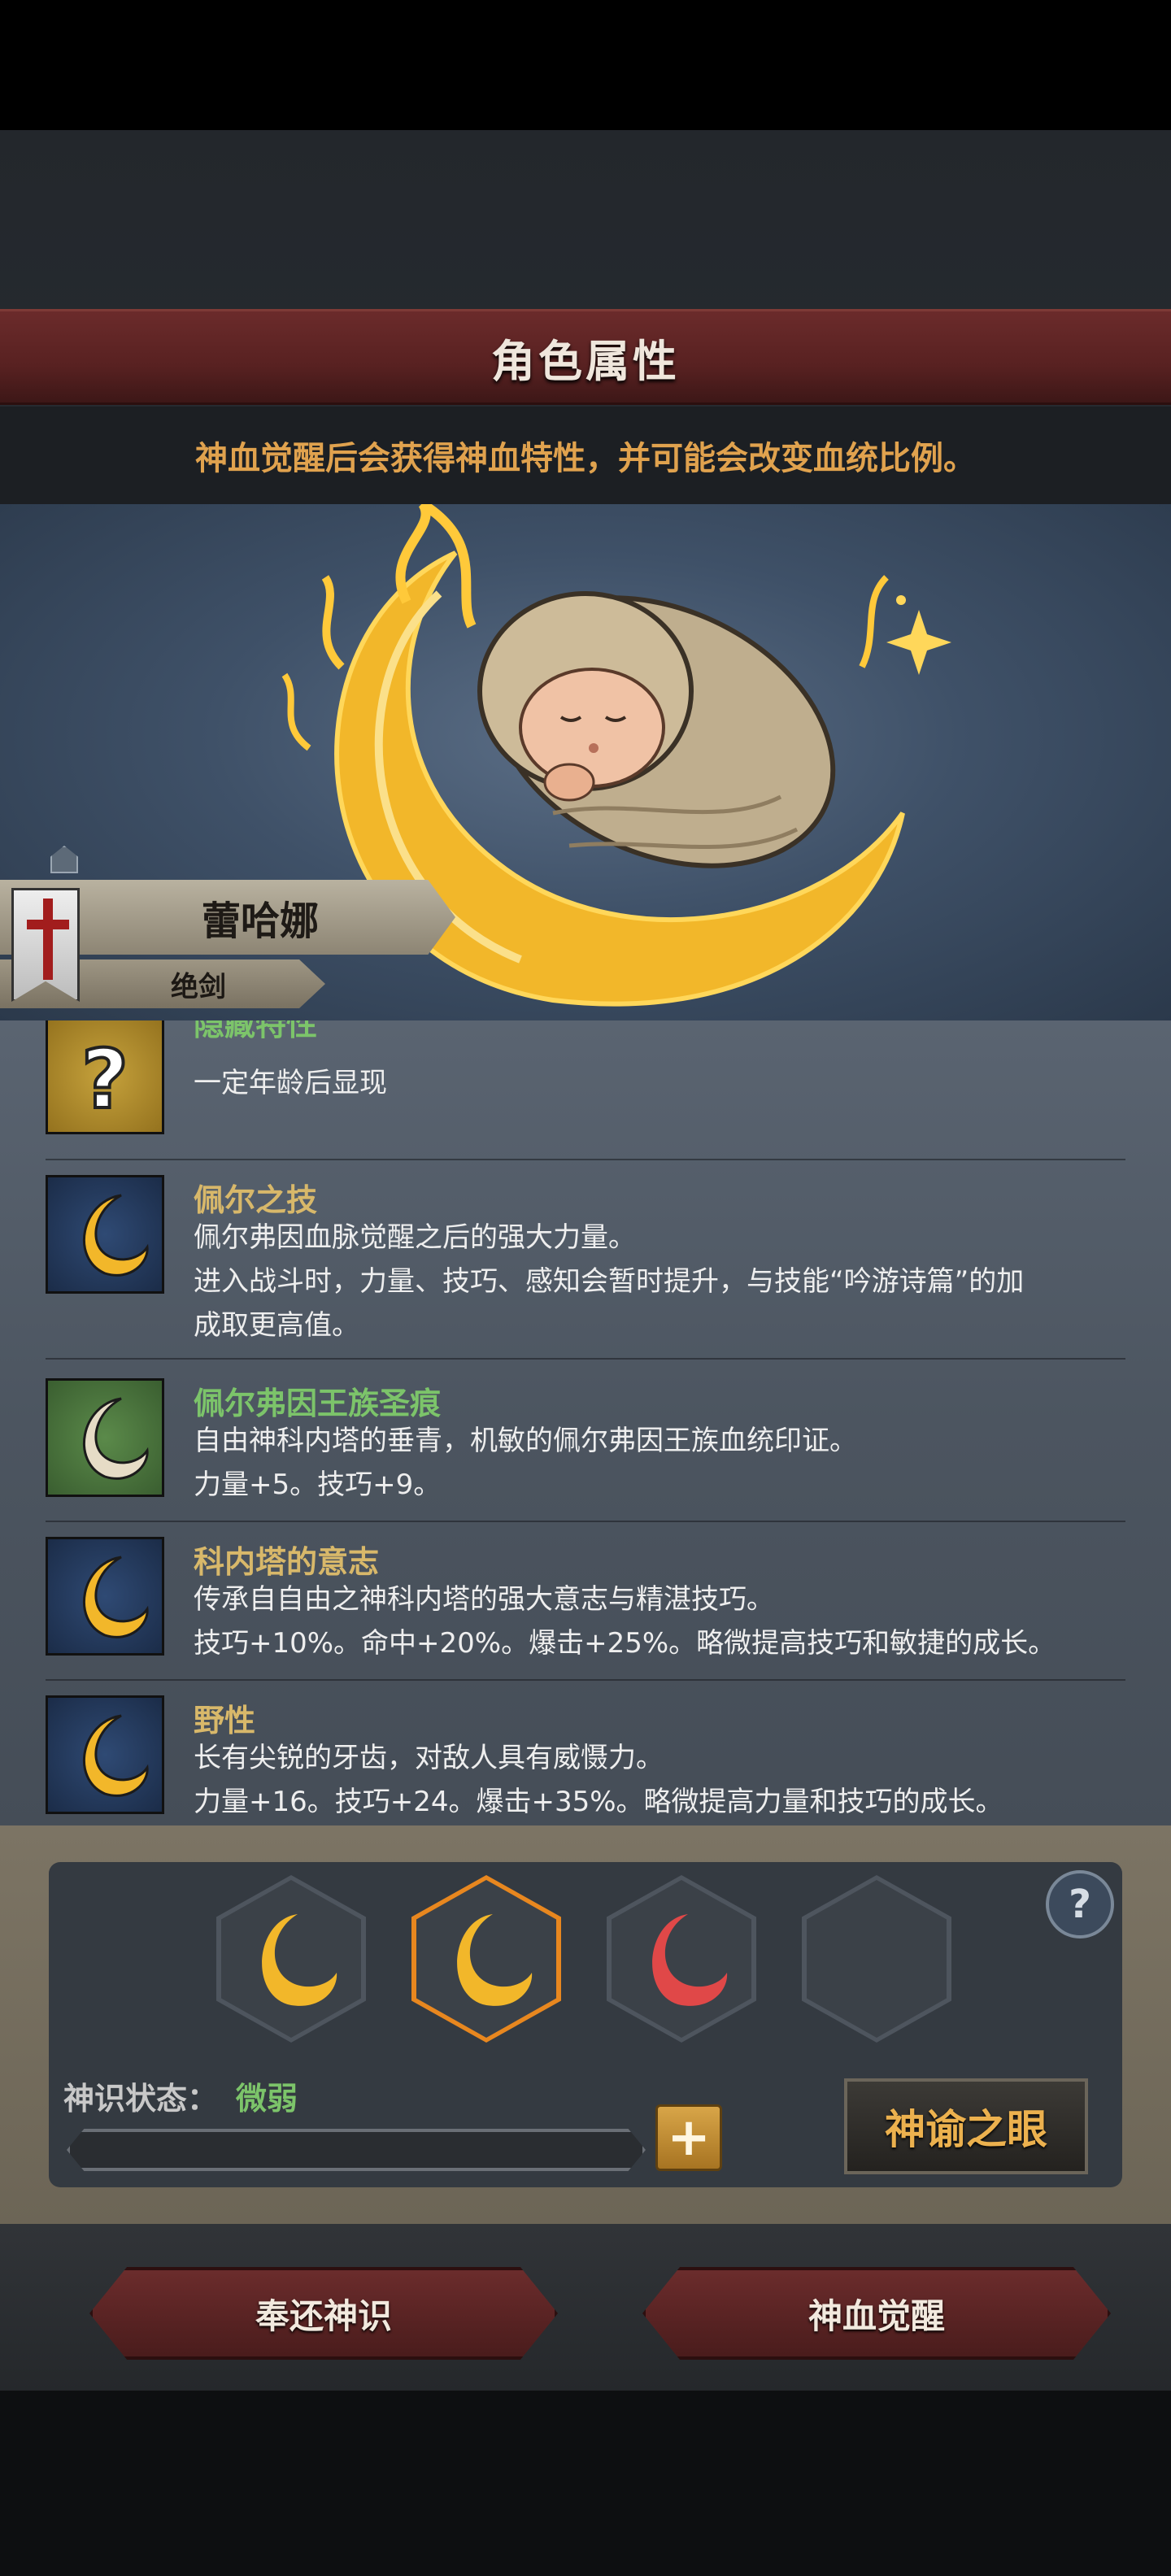 The image size is (1171, 2576). I want to click on return-divine-sense-label: 奉还神识, so click(323, 2316).